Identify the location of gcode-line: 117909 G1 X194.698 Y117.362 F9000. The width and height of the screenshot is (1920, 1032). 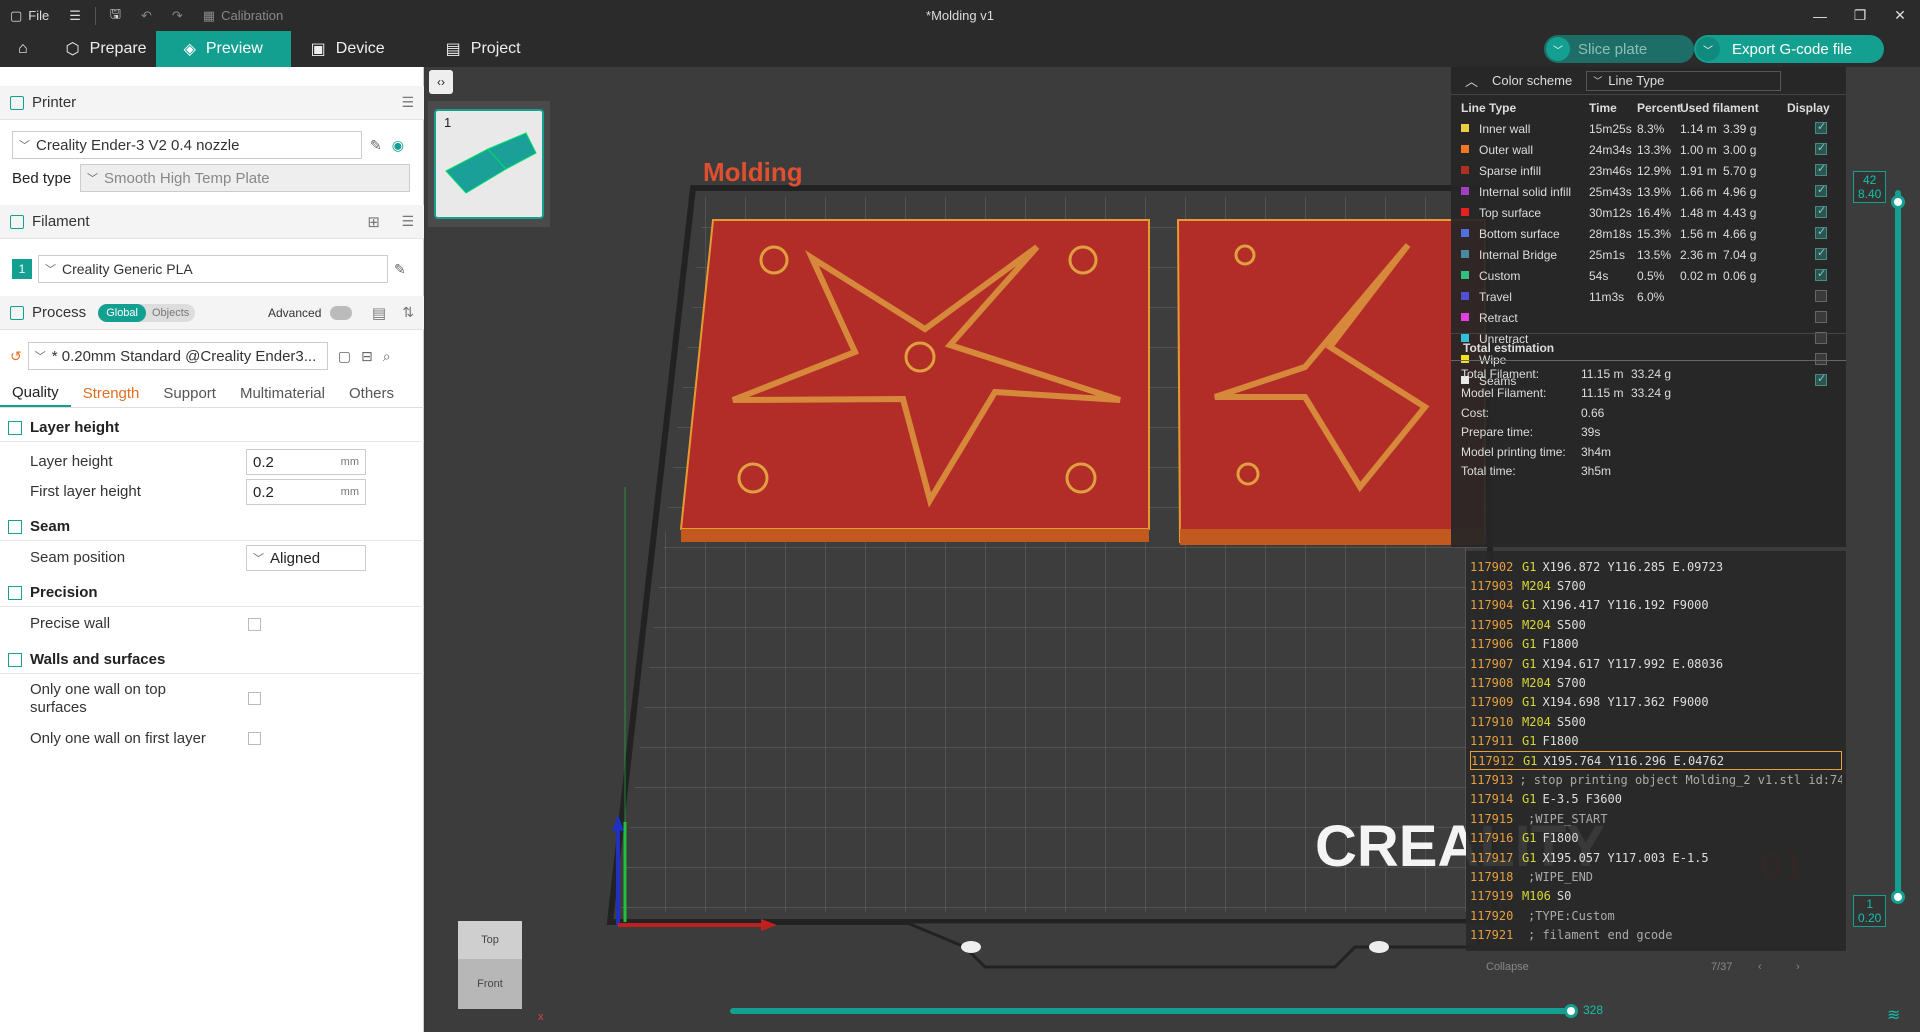
(1656, 702).